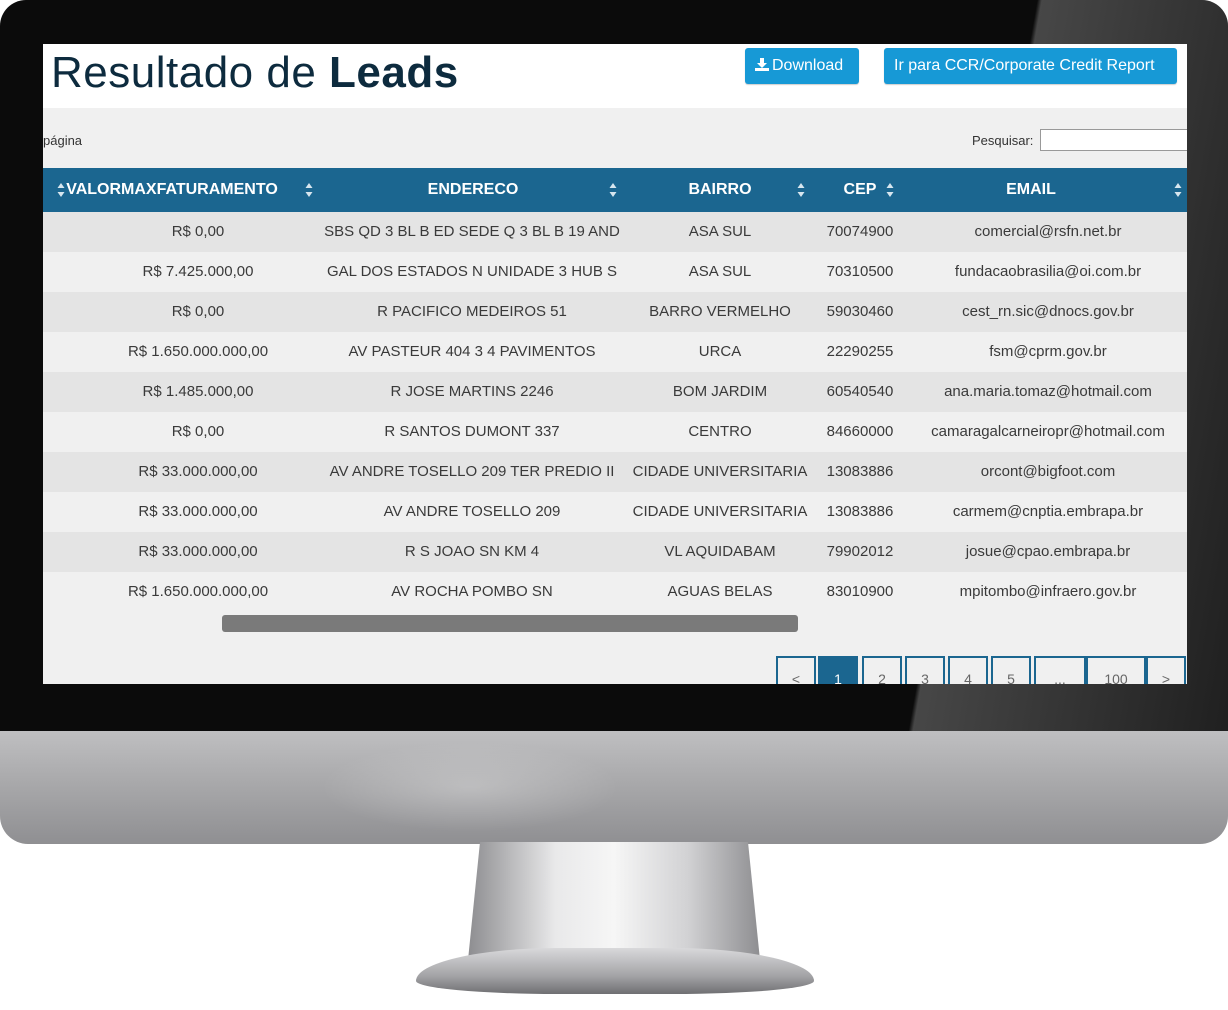 The width and height of the screenshot is (1228, 1010). Describe the element at coordinates (614, 901) in the screenshot. I see `monitor-stand-neck` at that location.